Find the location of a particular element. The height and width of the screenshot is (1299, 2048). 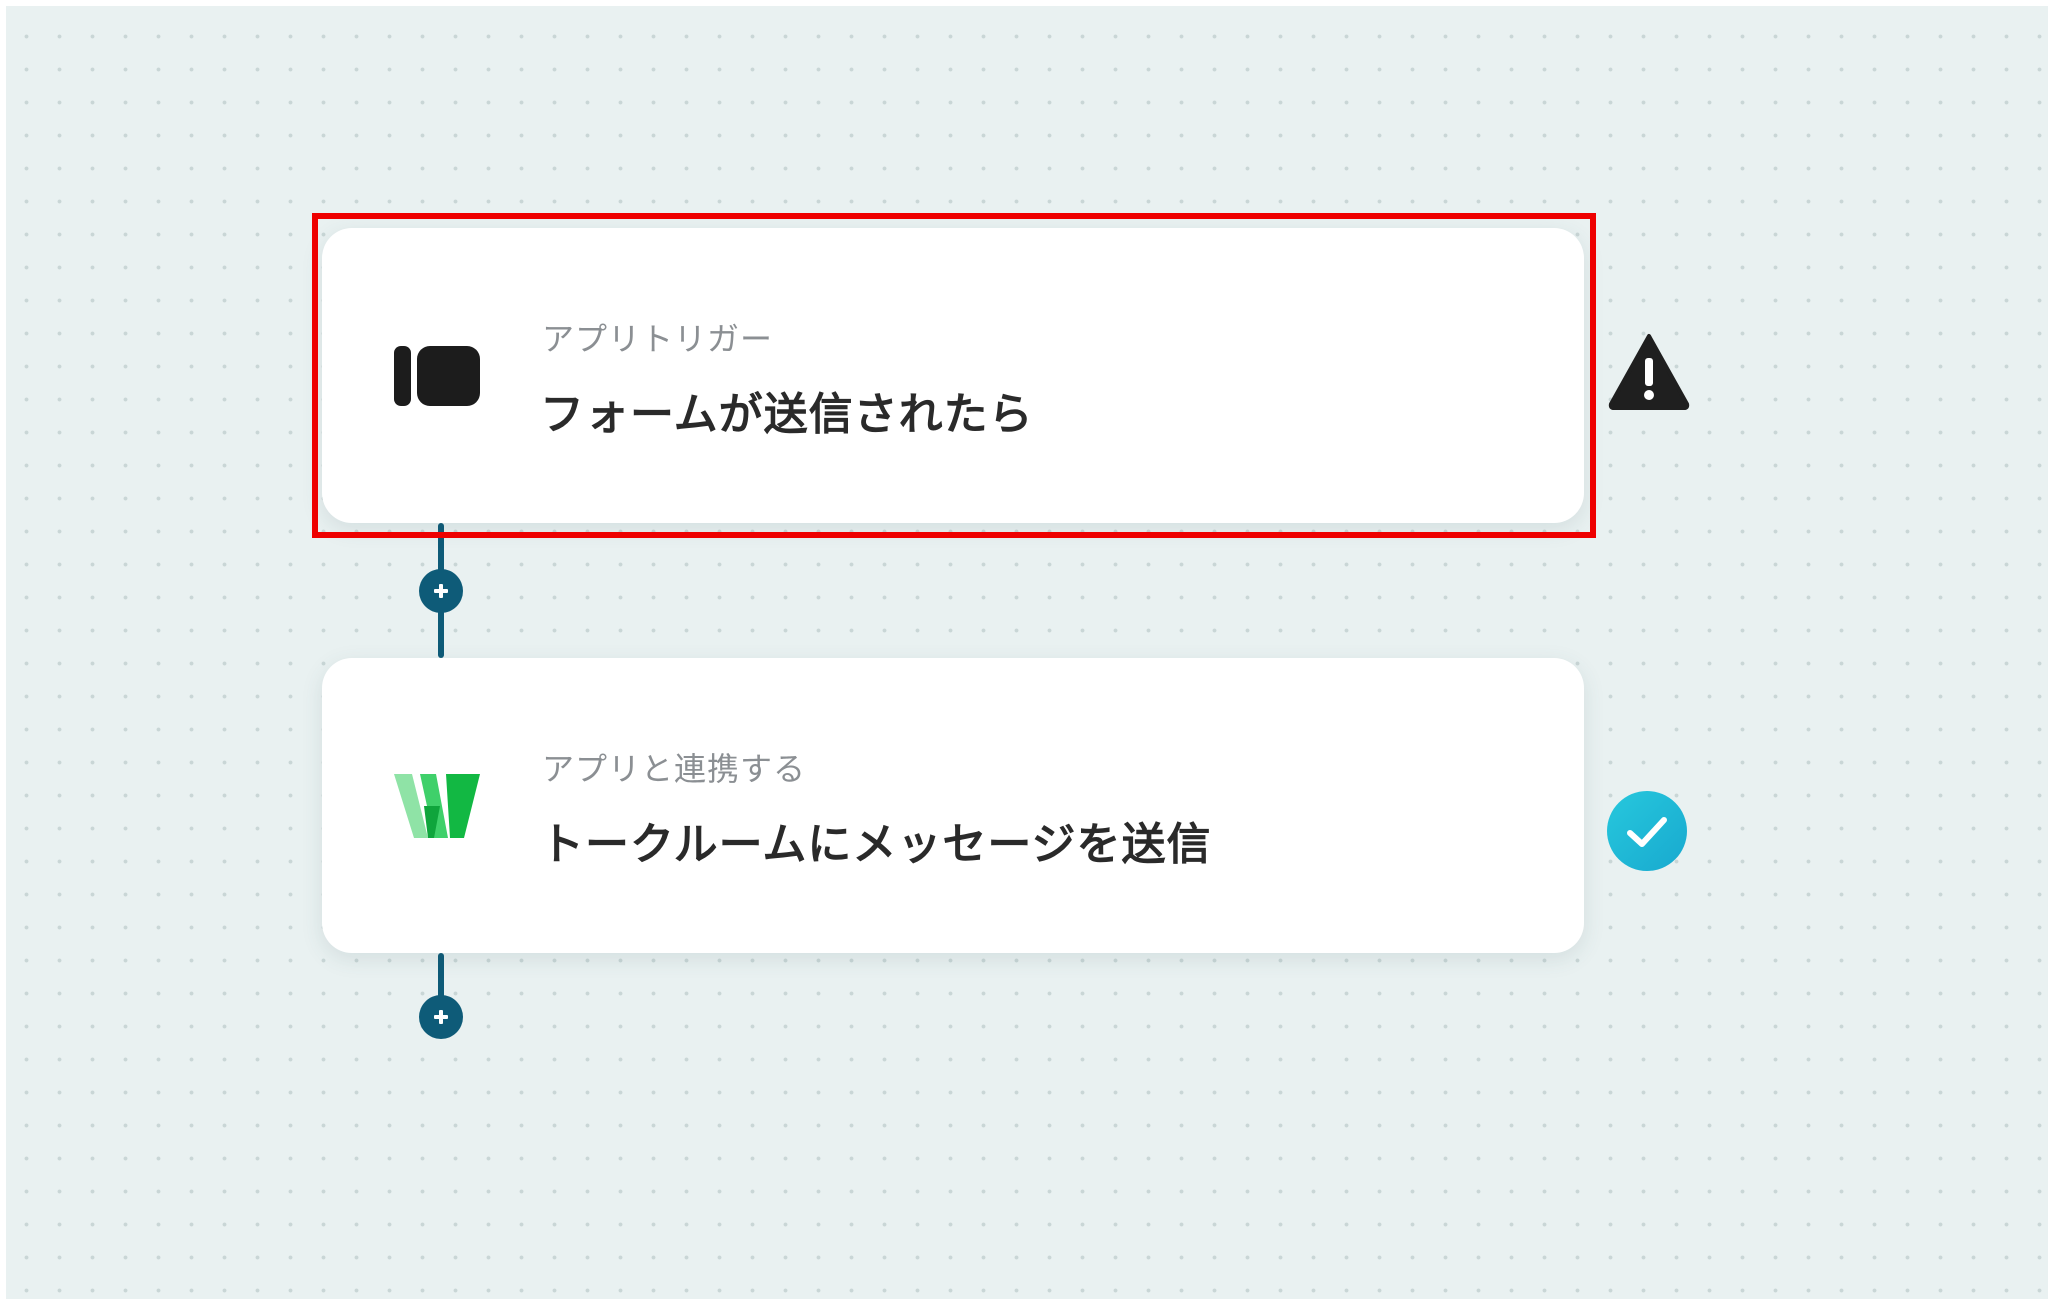

check-circle-icon is located at coordinates (1647, 831).